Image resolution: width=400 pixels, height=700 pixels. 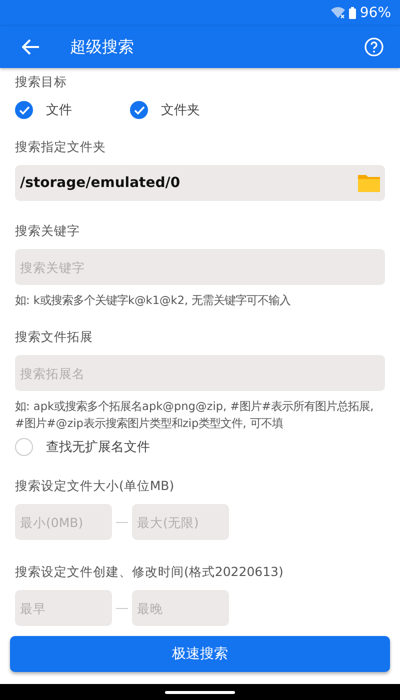 What do you see at coordinates (61, 147) in the screenshot?
I see `section-label: 搜索指定文件夹` at bounding box center [61, 147].